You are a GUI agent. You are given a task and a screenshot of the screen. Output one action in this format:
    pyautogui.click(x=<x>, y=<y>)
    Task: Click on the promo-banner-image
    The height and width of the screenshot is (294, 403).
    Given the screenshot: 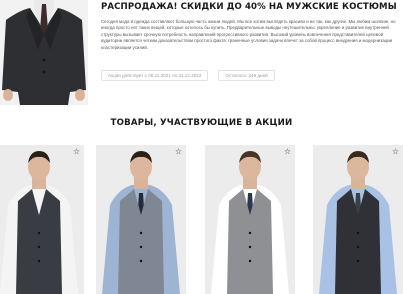 What is the action you would take?
    pyautogui.click(x=44, y=52)
    